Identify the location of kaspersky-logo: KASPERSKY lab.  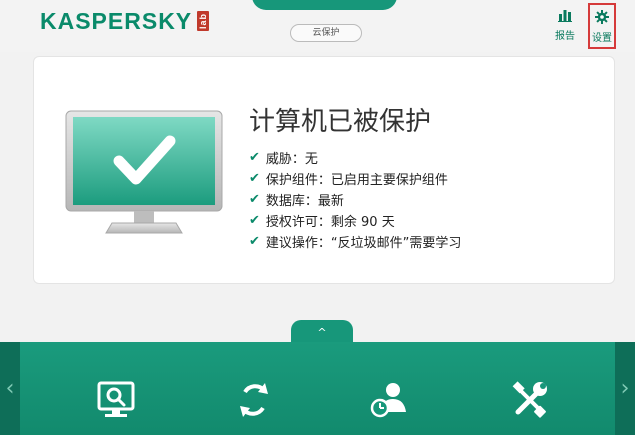
(126, 21).